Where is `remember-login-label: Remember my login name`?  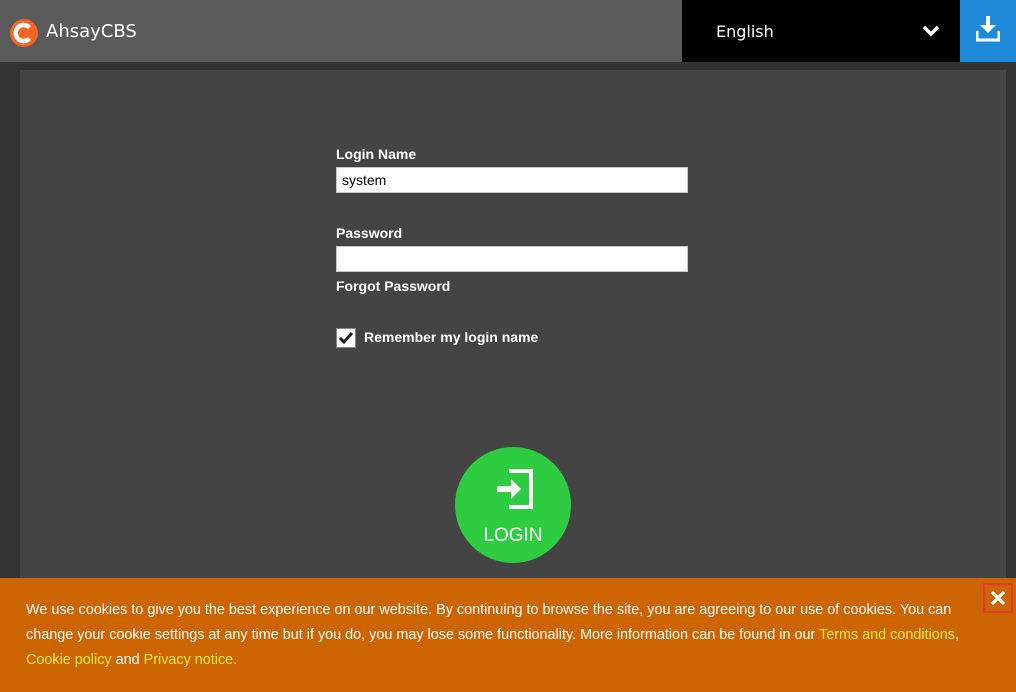 remember-login-label: Remember my login name is located at coordinates (451, 337).